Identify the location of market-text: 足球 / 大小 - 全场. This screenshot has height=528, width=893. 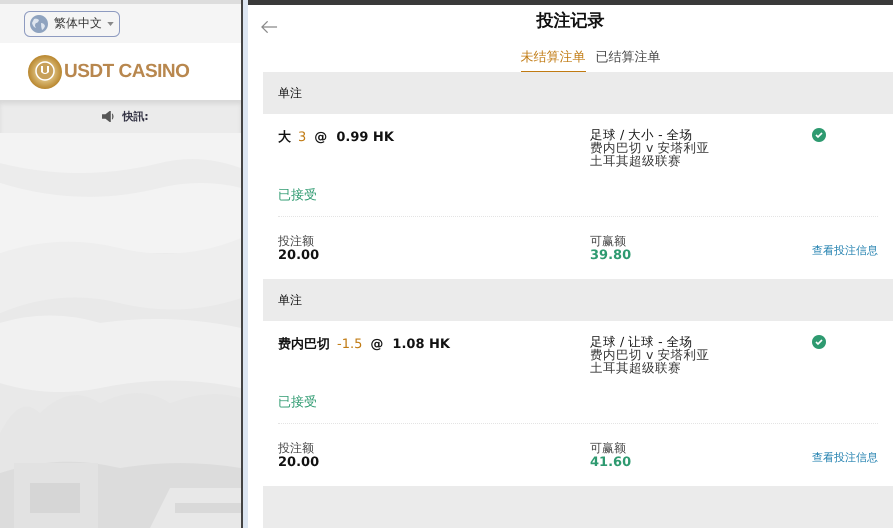
(641, 134).